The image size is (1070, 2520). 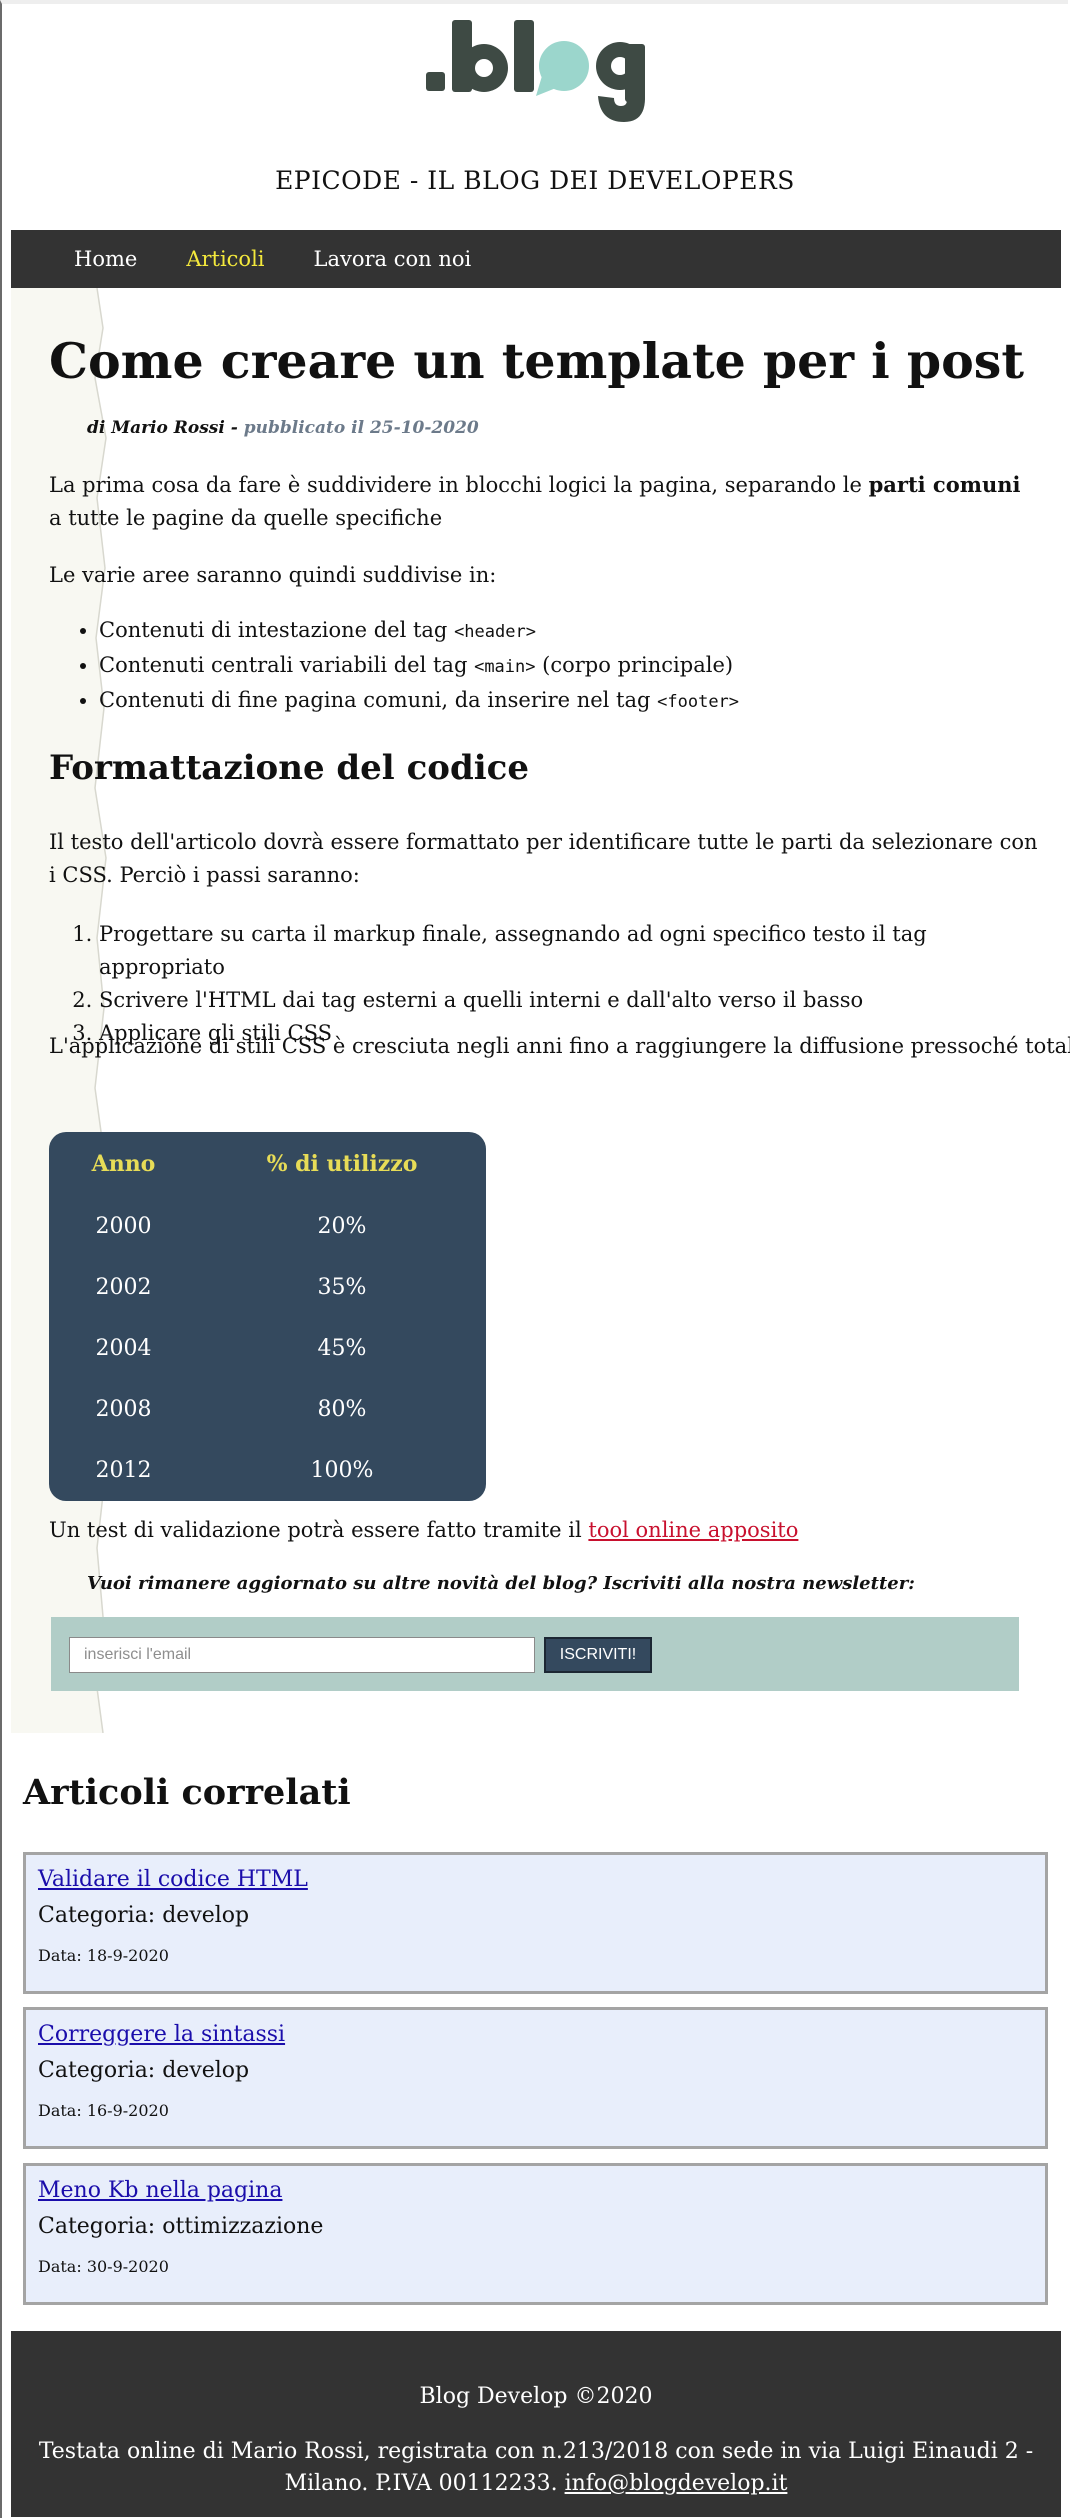 I want to click on main-nav: Home Articoli Lavora con noi, so click(x=536, y=259).